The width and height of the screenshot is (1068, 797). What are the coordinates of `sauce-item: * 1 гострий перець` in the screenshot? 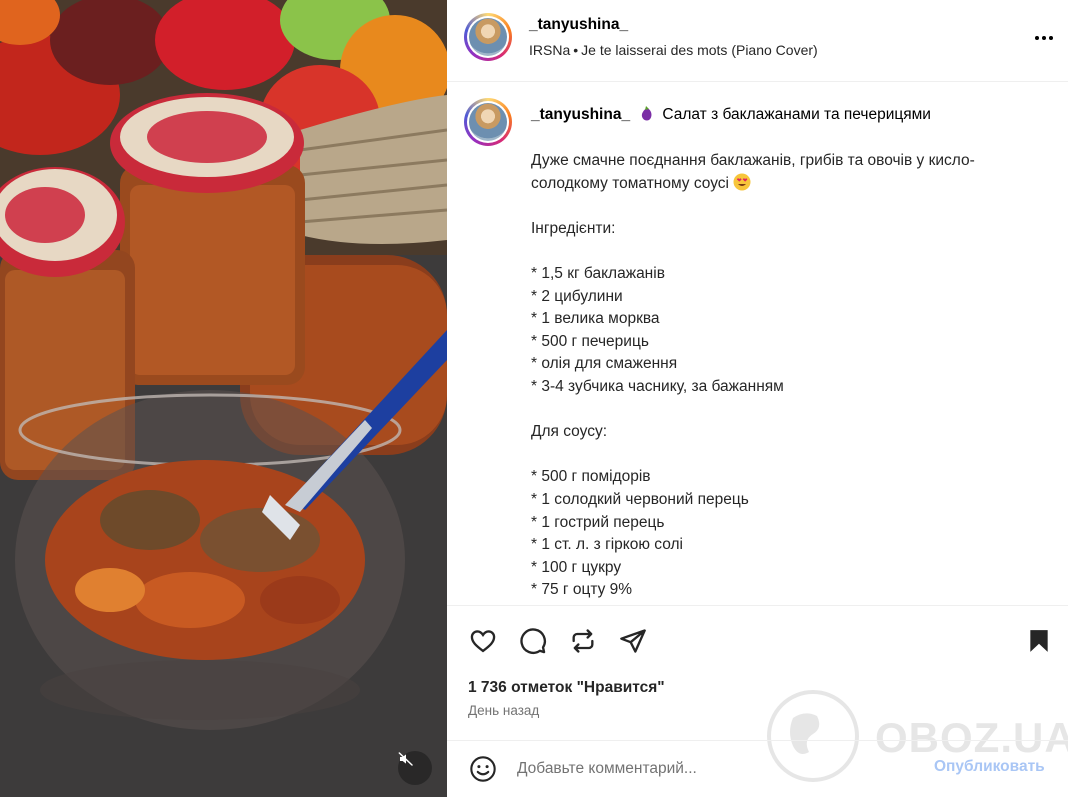 It's located at (598, 522).